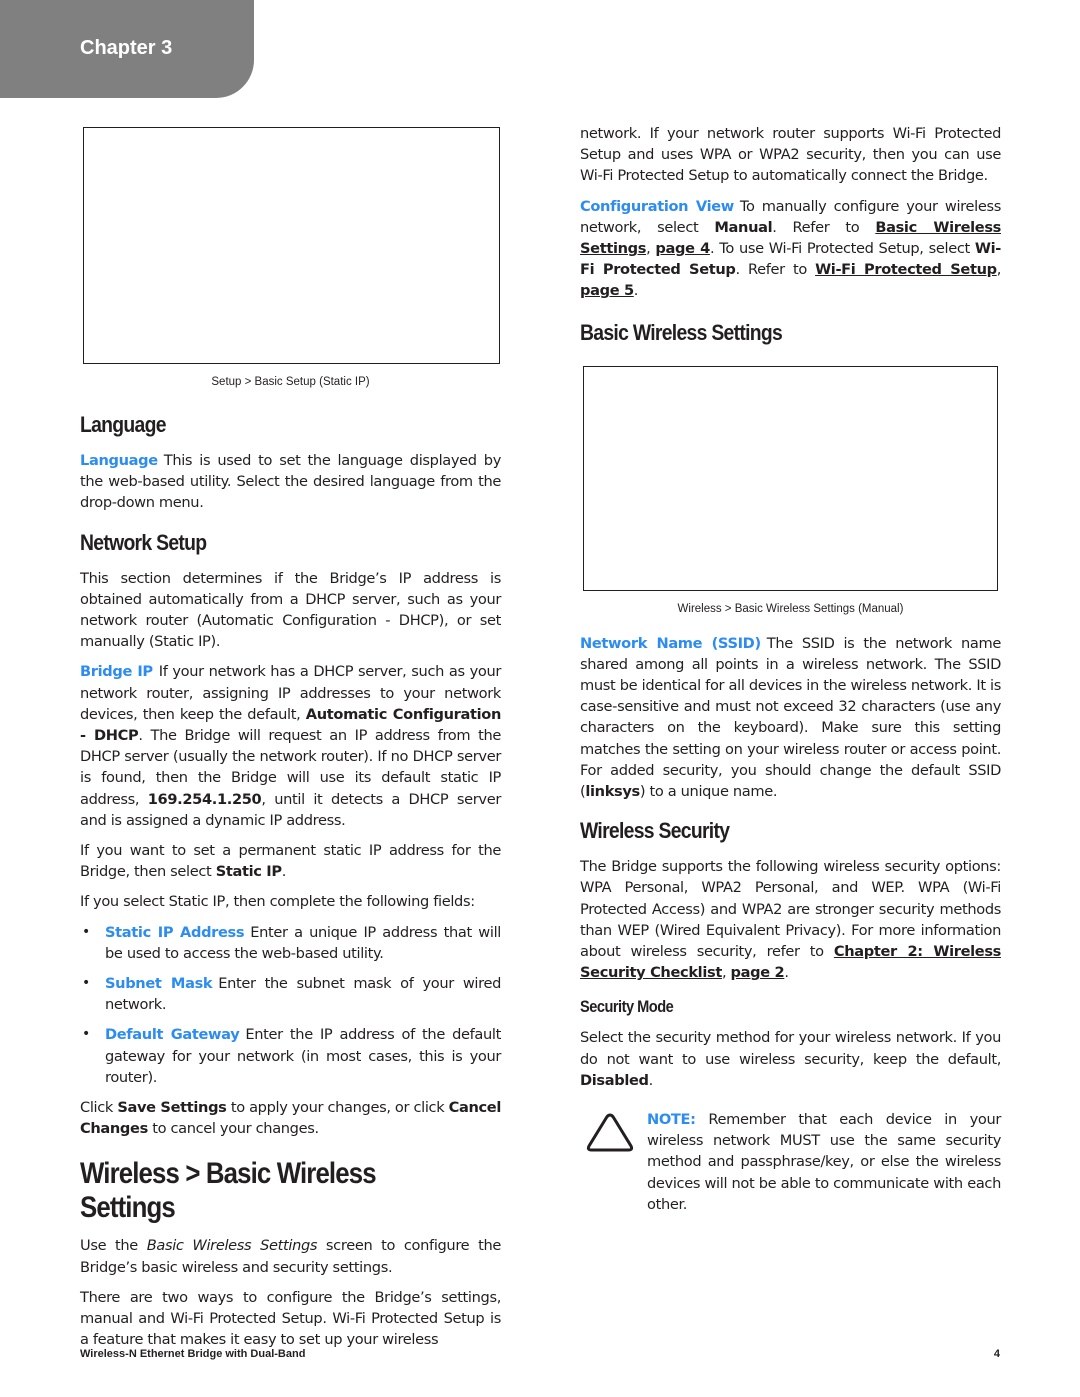 This screenshot has width=1080, height=1397. Describe the element at coordinates (143, 542) in the screenshot. I see `section-heading-network-setup: Network Setup` at that location.